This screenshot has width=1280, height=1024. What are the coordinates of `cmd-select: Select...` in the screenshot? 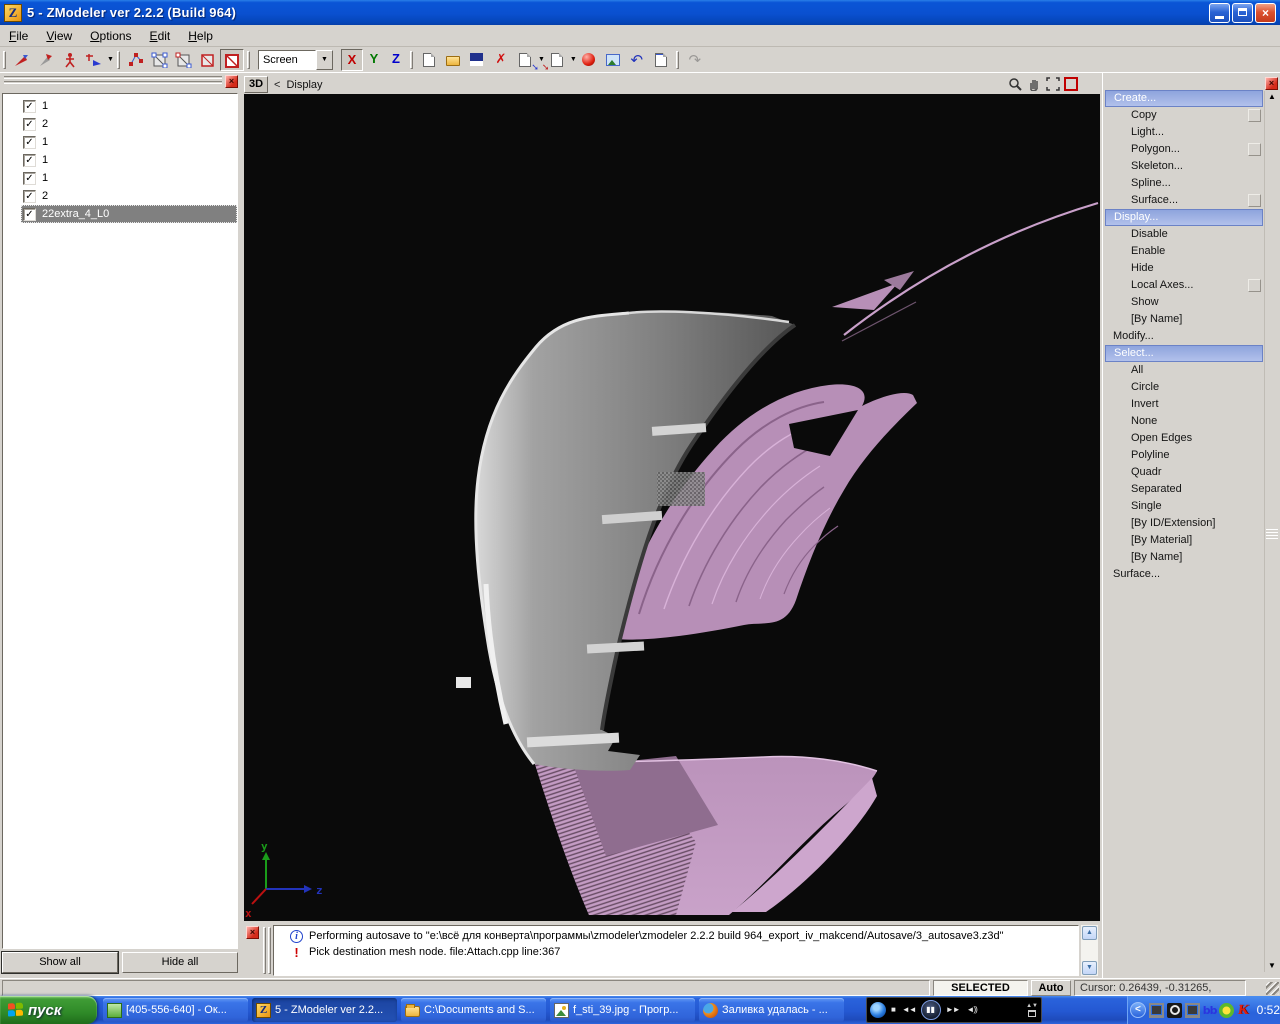 It's located at (1184, 353).